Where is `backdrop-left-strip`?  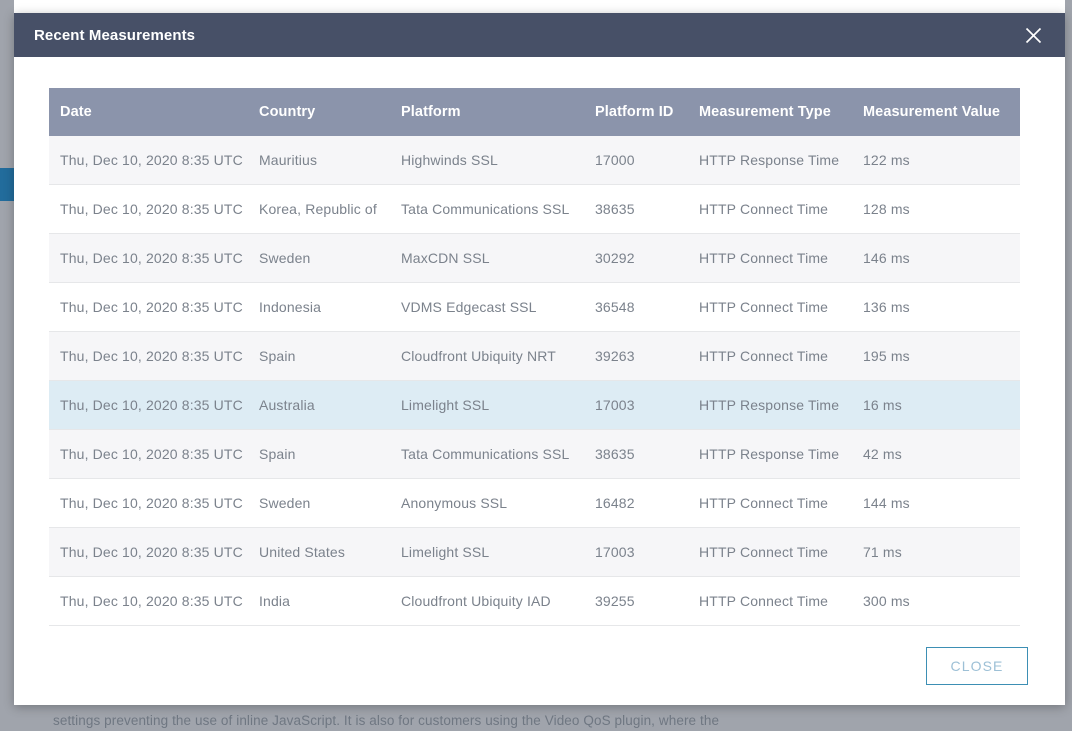 backdrop-left-strip is located at coordinates (7, 365).